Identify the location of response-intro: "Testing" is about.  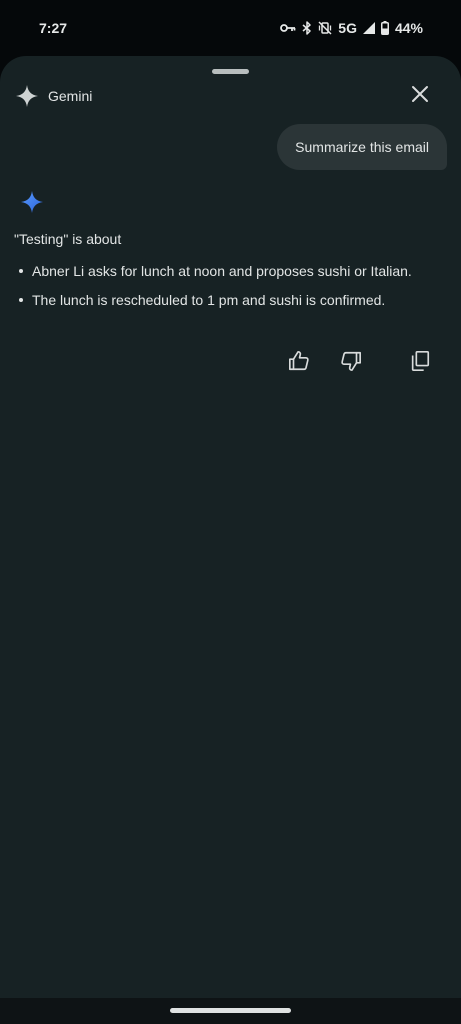
(68, 239).